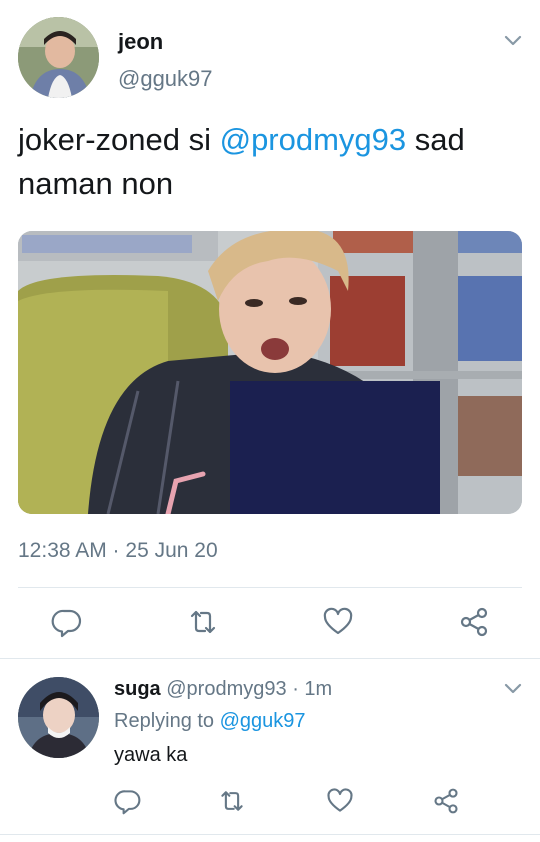 This screenshot has width=540, height=842. I want to click on tweet-mention-link: @prodmyg93, so click(313, 139).